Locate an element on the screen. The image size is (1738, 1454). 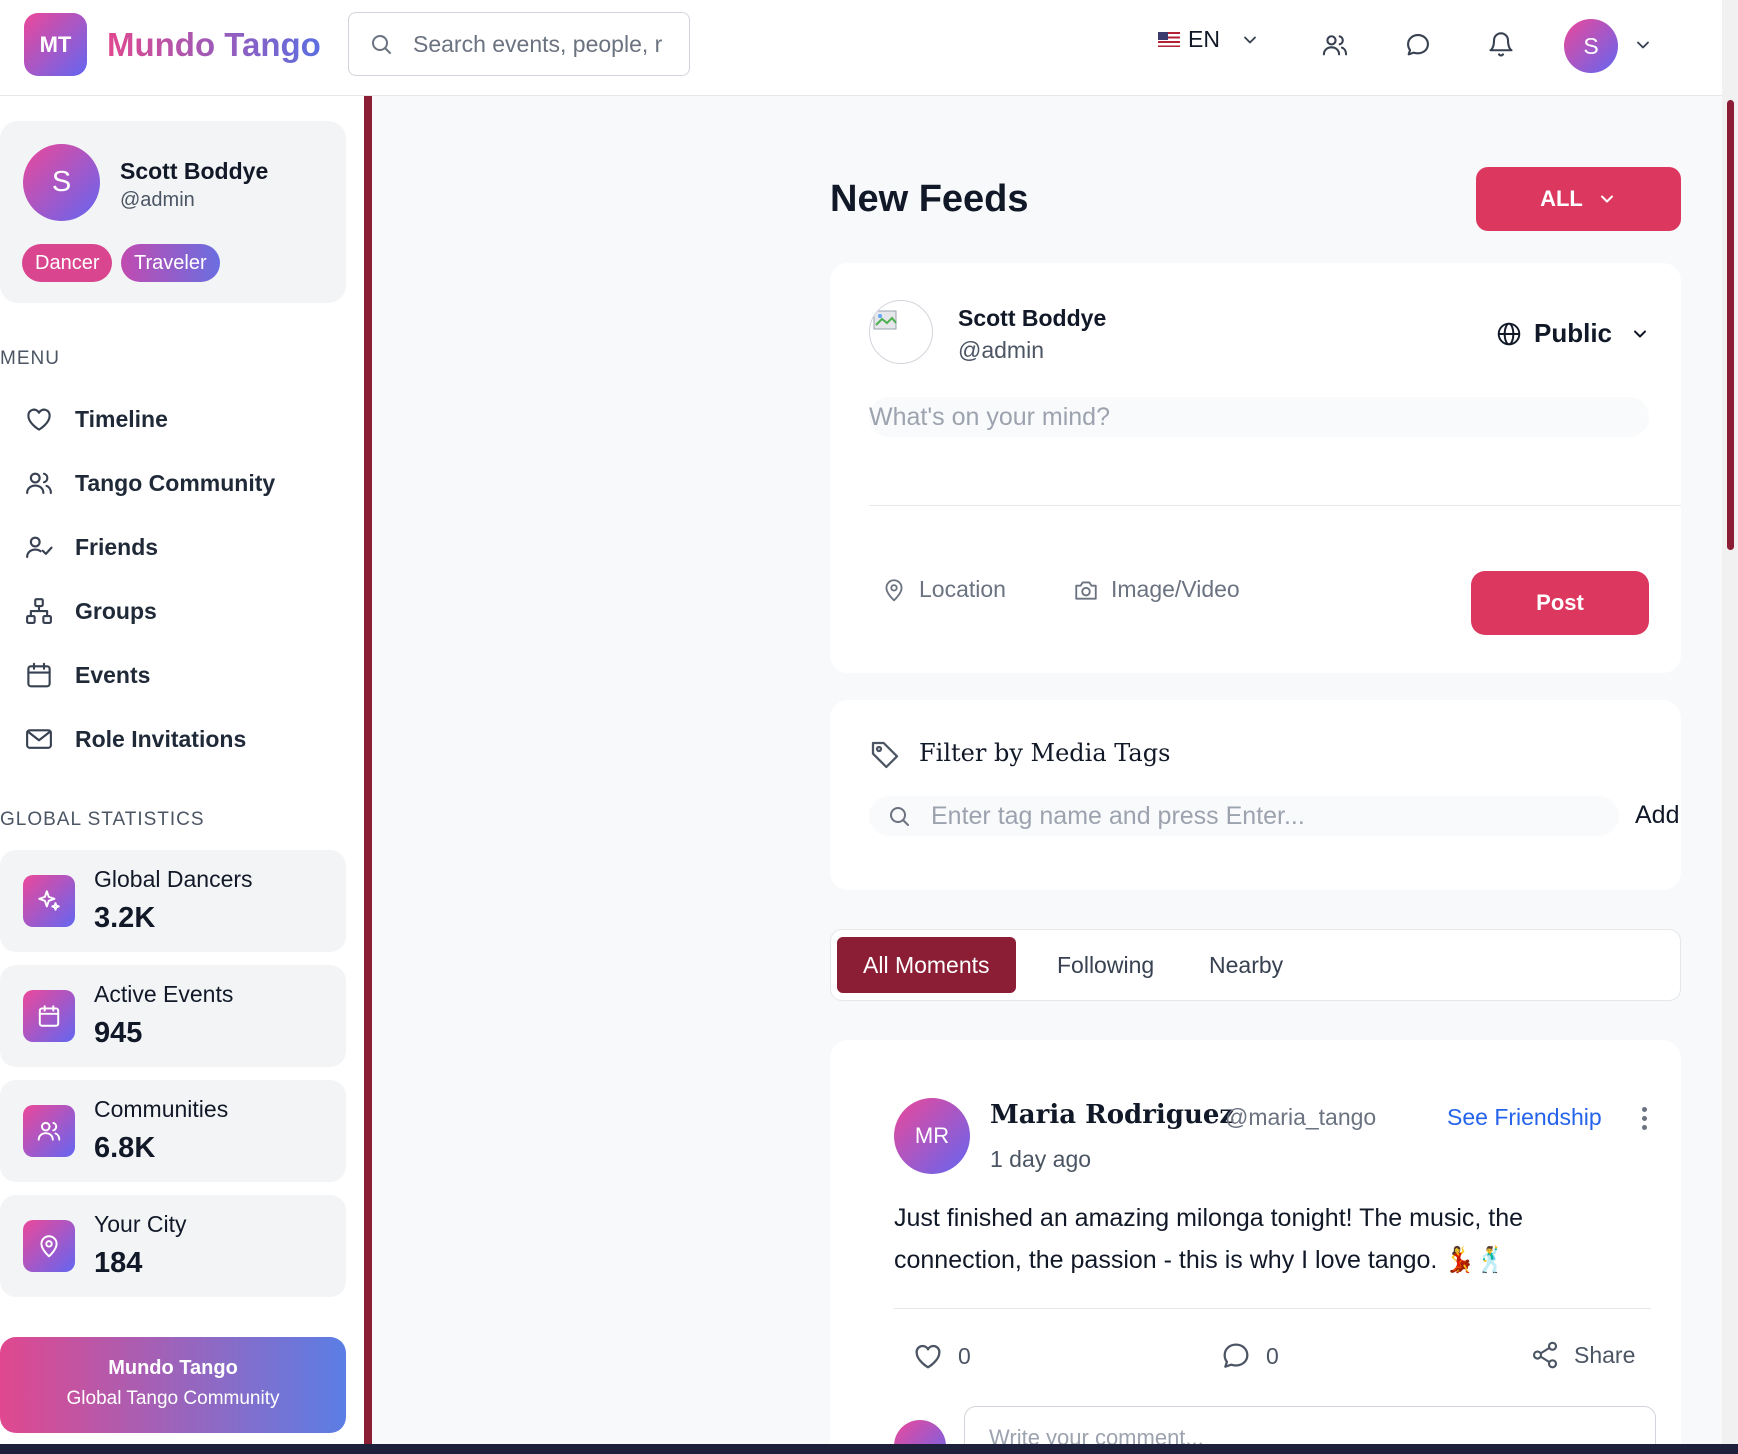
add-media-button: Image/Video is located at coordinates (1156, 589).